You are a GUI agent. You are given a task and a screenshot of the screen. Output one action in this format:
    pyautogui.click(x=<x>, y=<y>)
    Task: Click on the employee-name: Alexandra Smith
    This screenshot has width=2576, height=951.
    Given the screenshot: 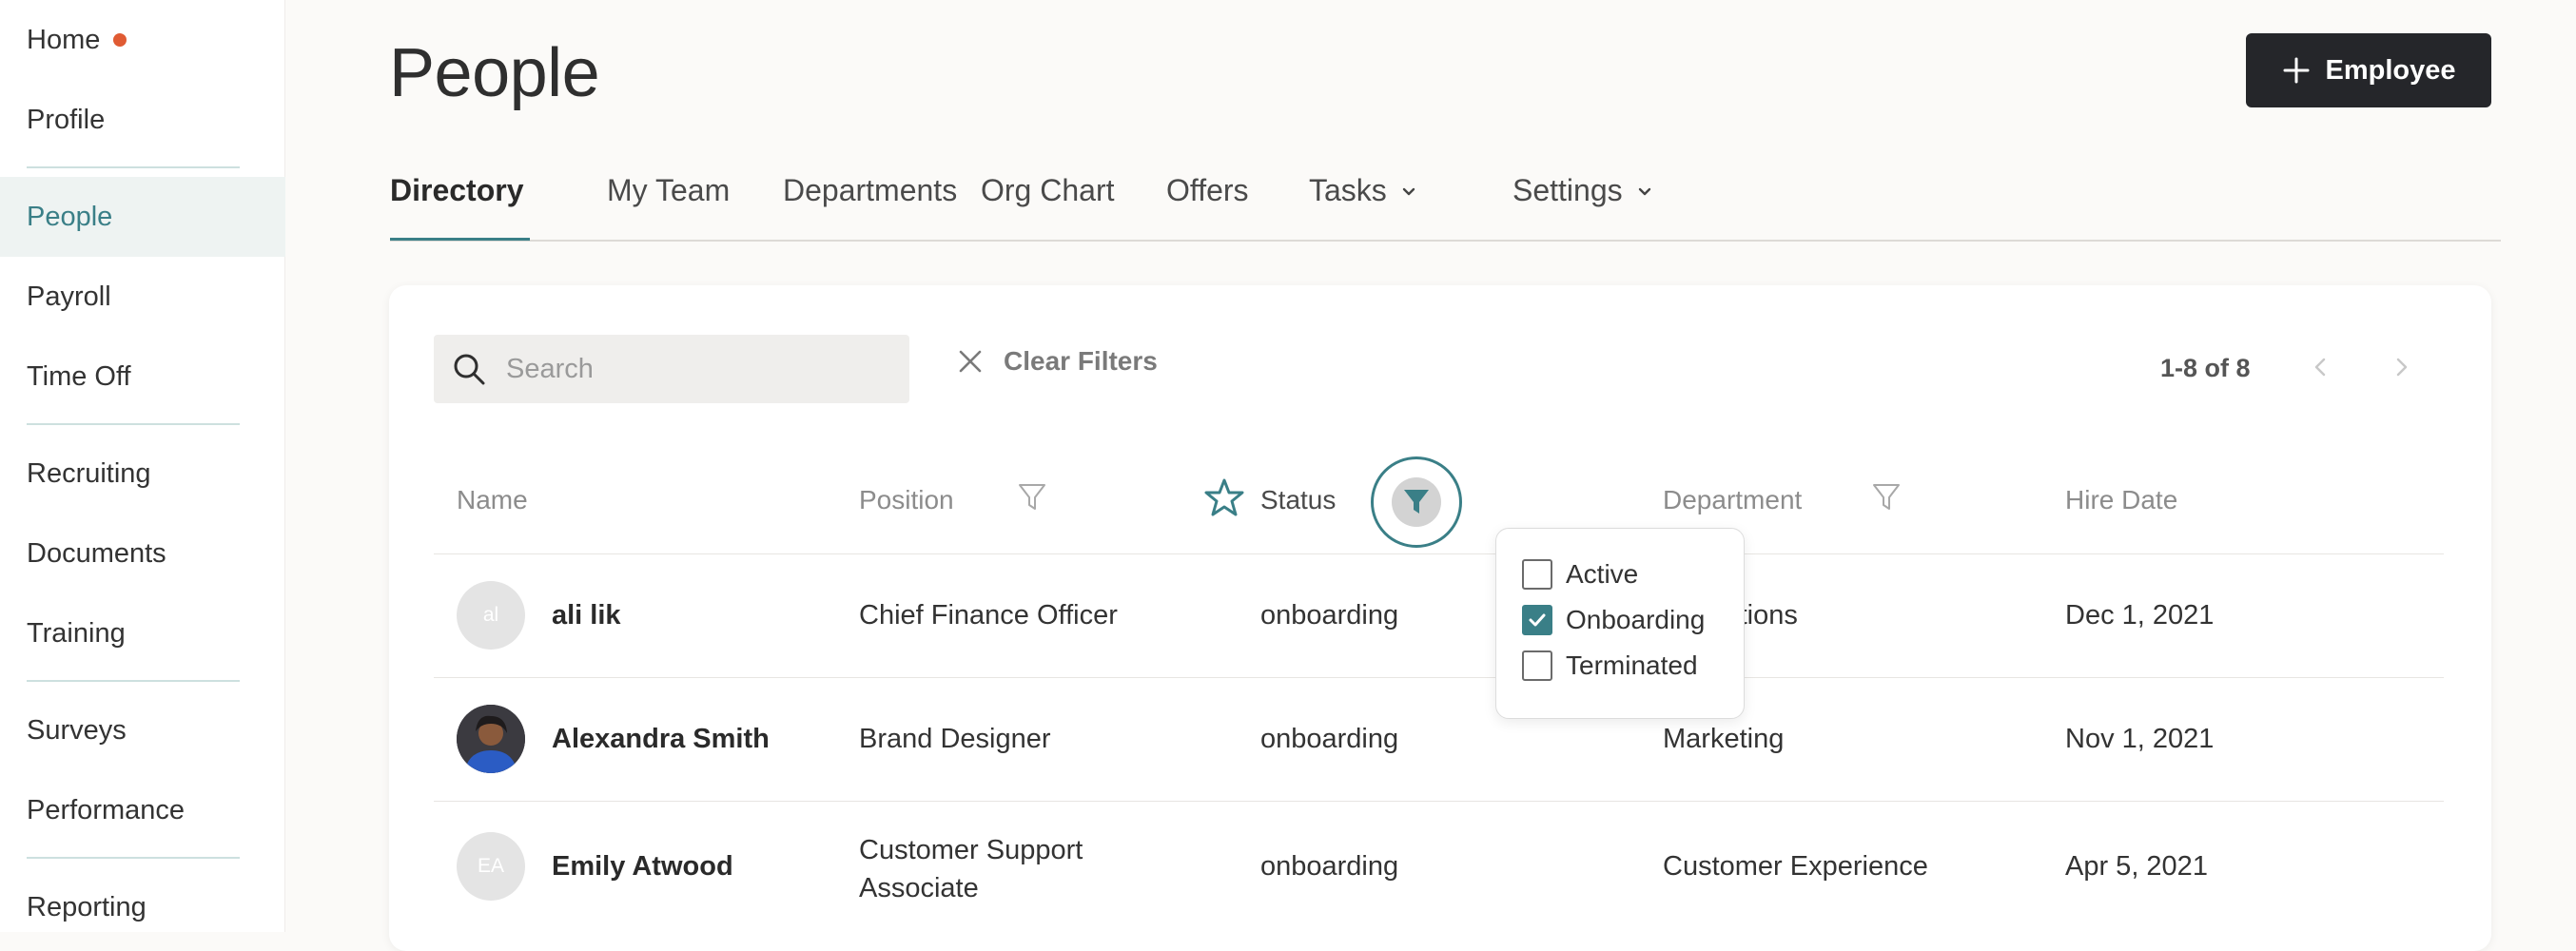 What is the action you would take?
    pyautogui.click(x=661, y=739)
    